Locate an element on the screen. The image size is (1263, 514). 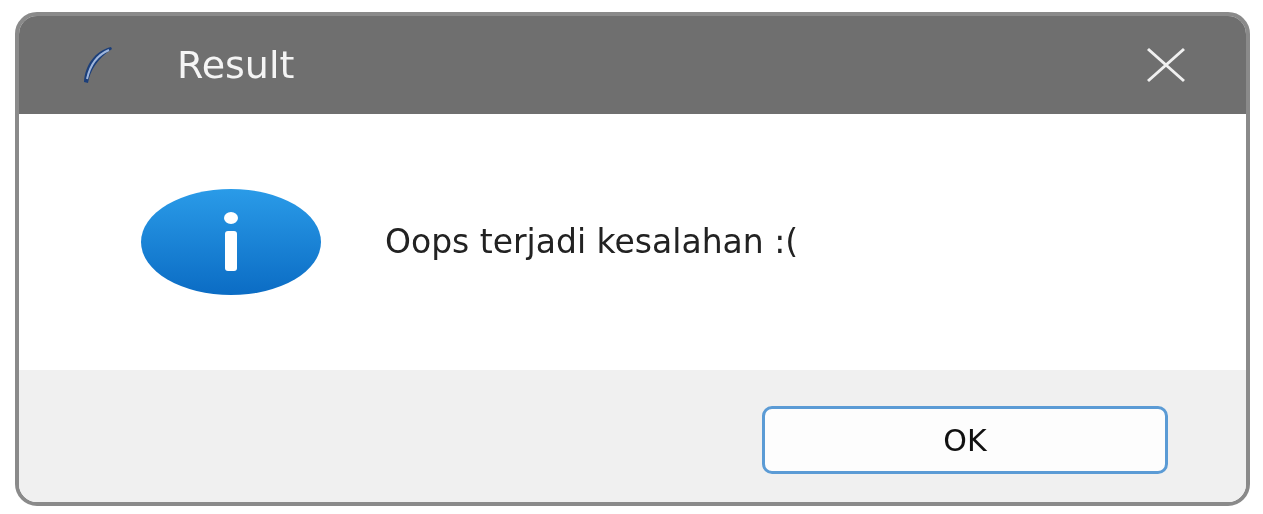
info-icon is located at coordinates (231, 242).